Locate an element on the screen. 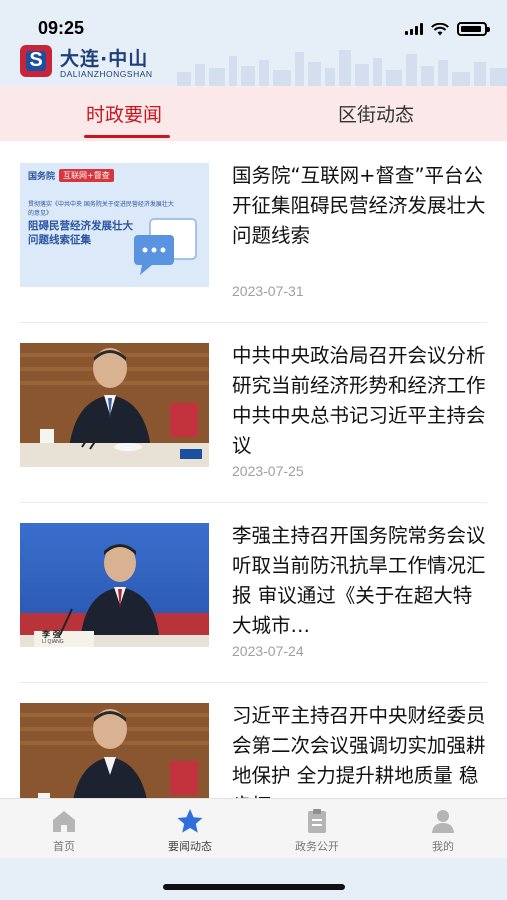  tabbar-item-news: 要闻动态 is located at coordinates (190, 830).